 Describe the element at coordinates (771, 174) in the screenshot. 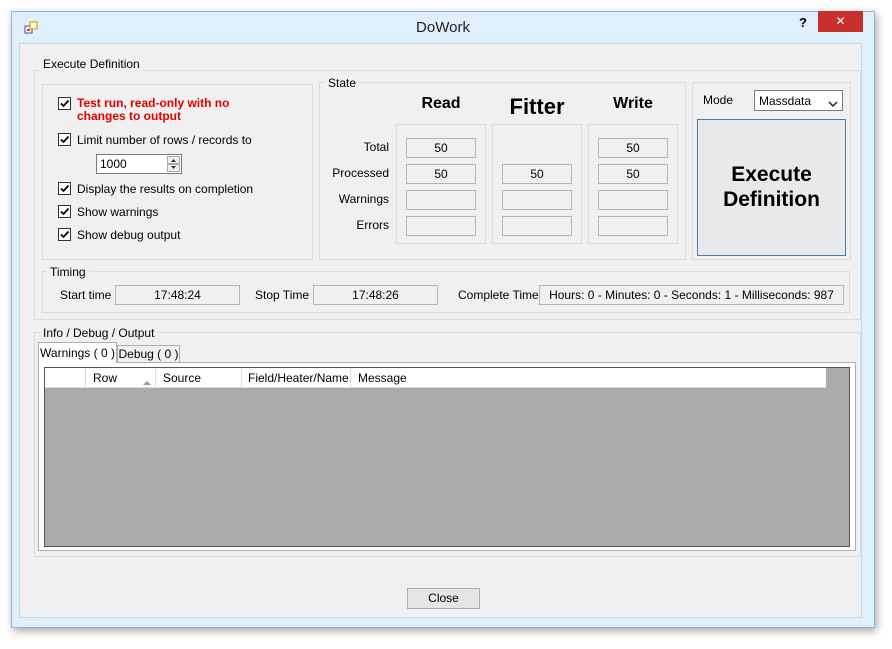

I see `execute-label-line1: Execute` at that location.